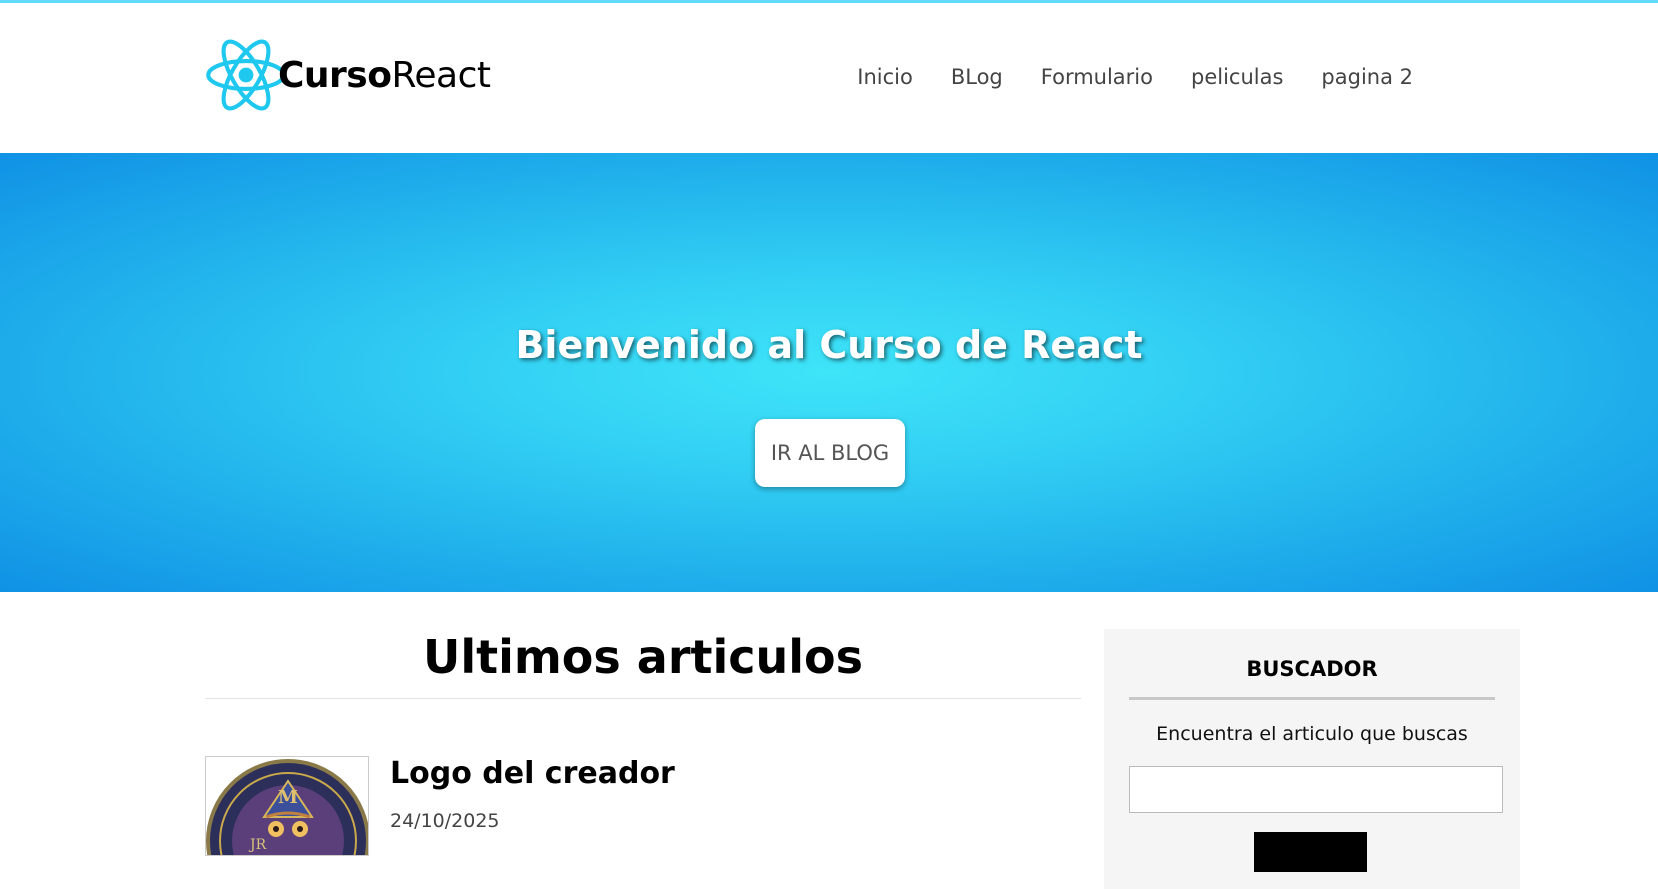 The width and height of the screenshot is (1658, 889). Describe the element at coordinates (830, 453) in the screenshot. I see `go-to-blog-button: IR AL BLOG` at that location.